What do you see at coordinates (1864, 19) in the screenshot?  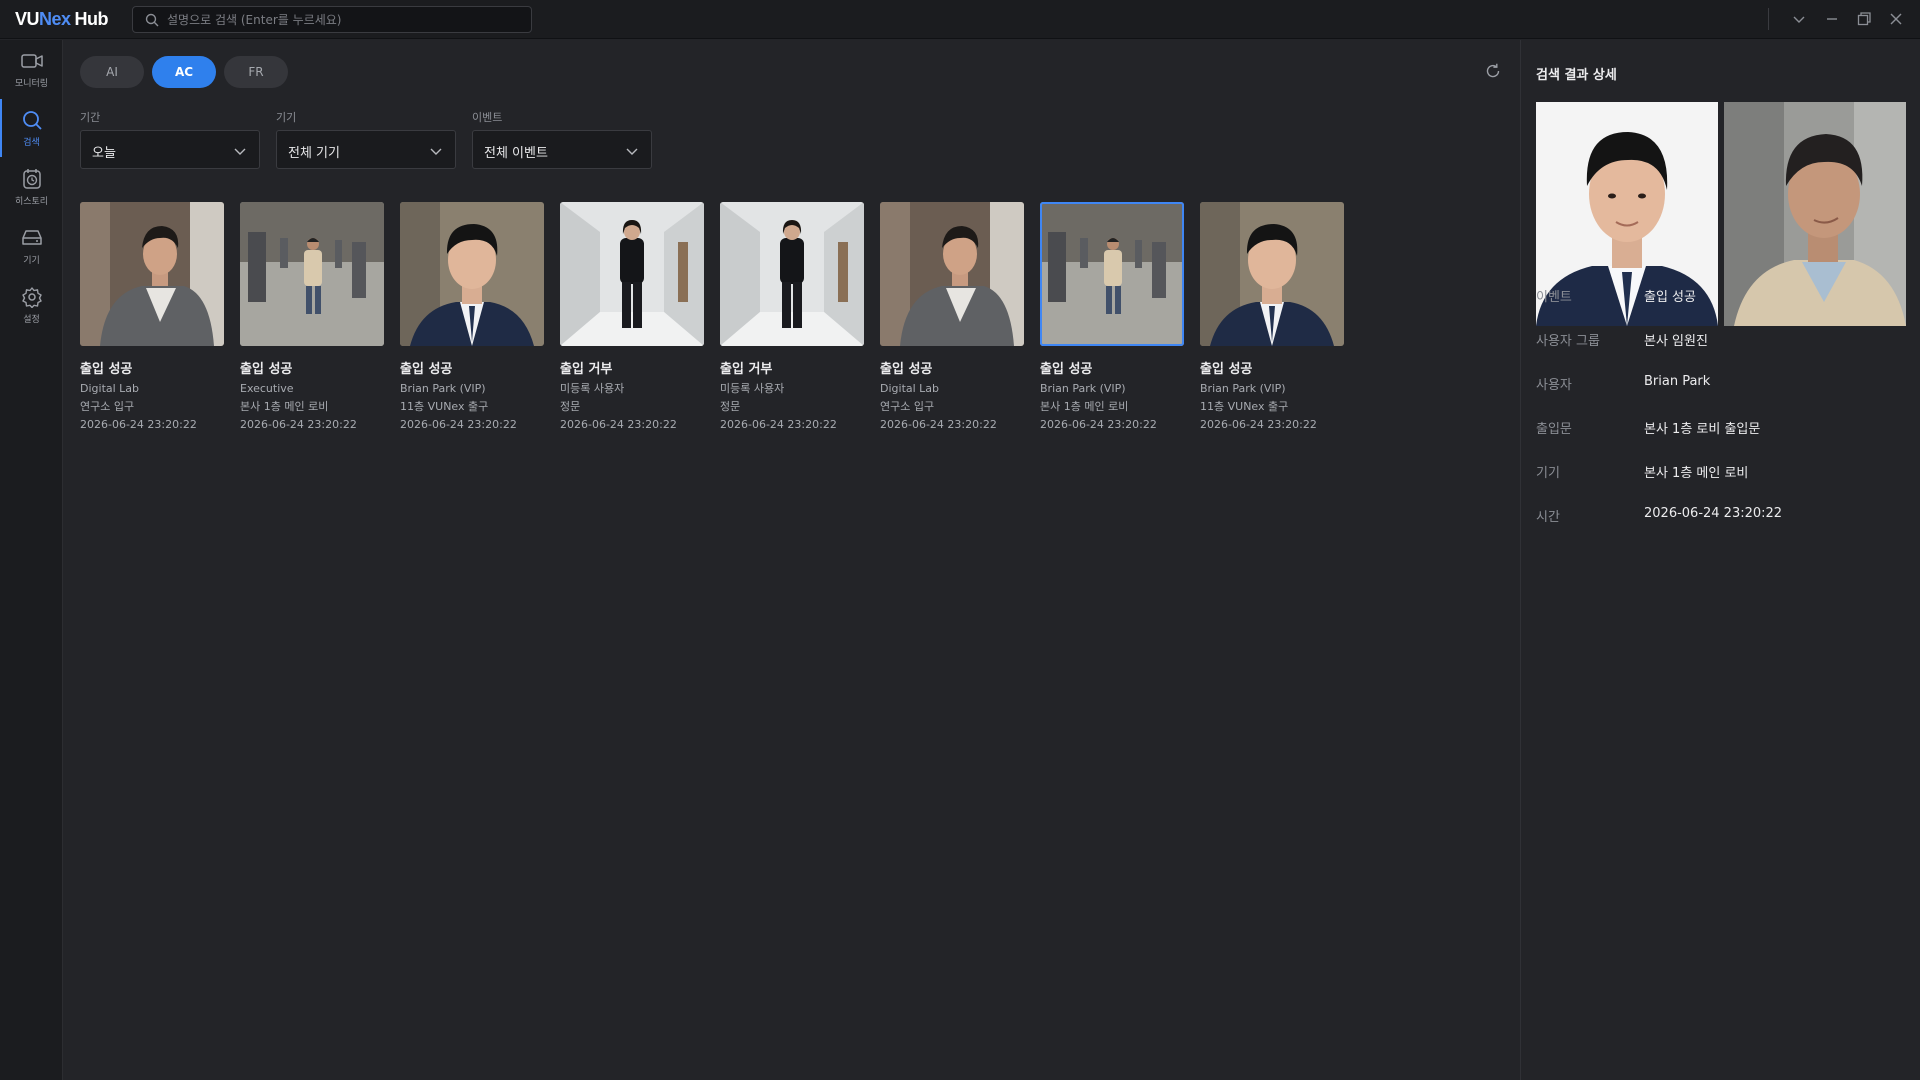 I see `restore-icon` at bounding box center [1864, 19].